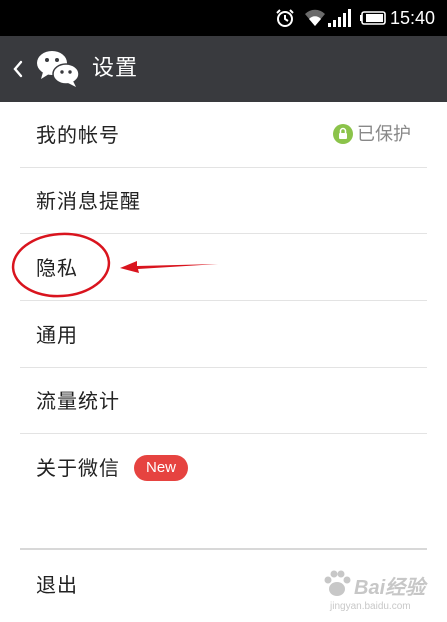 This screenshot has height=622, width=447. Describe the element at coordinates (58, 69) in the screenshot. I see `wechat-logo-icon` at that location.